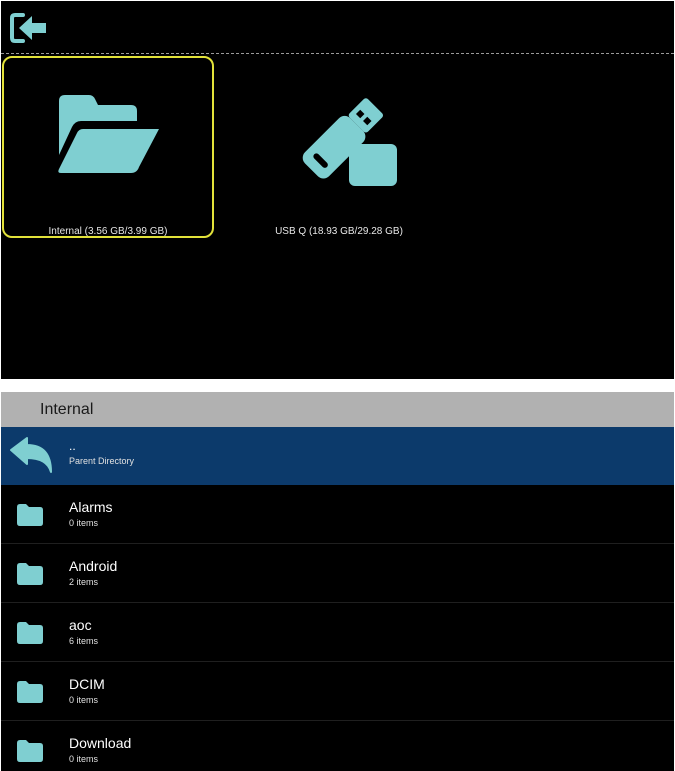  What do you see at coordinates (102, 461) in the screenshot?
I see `row-subtitle: Parent Directory` at bounding box center [102, 461].